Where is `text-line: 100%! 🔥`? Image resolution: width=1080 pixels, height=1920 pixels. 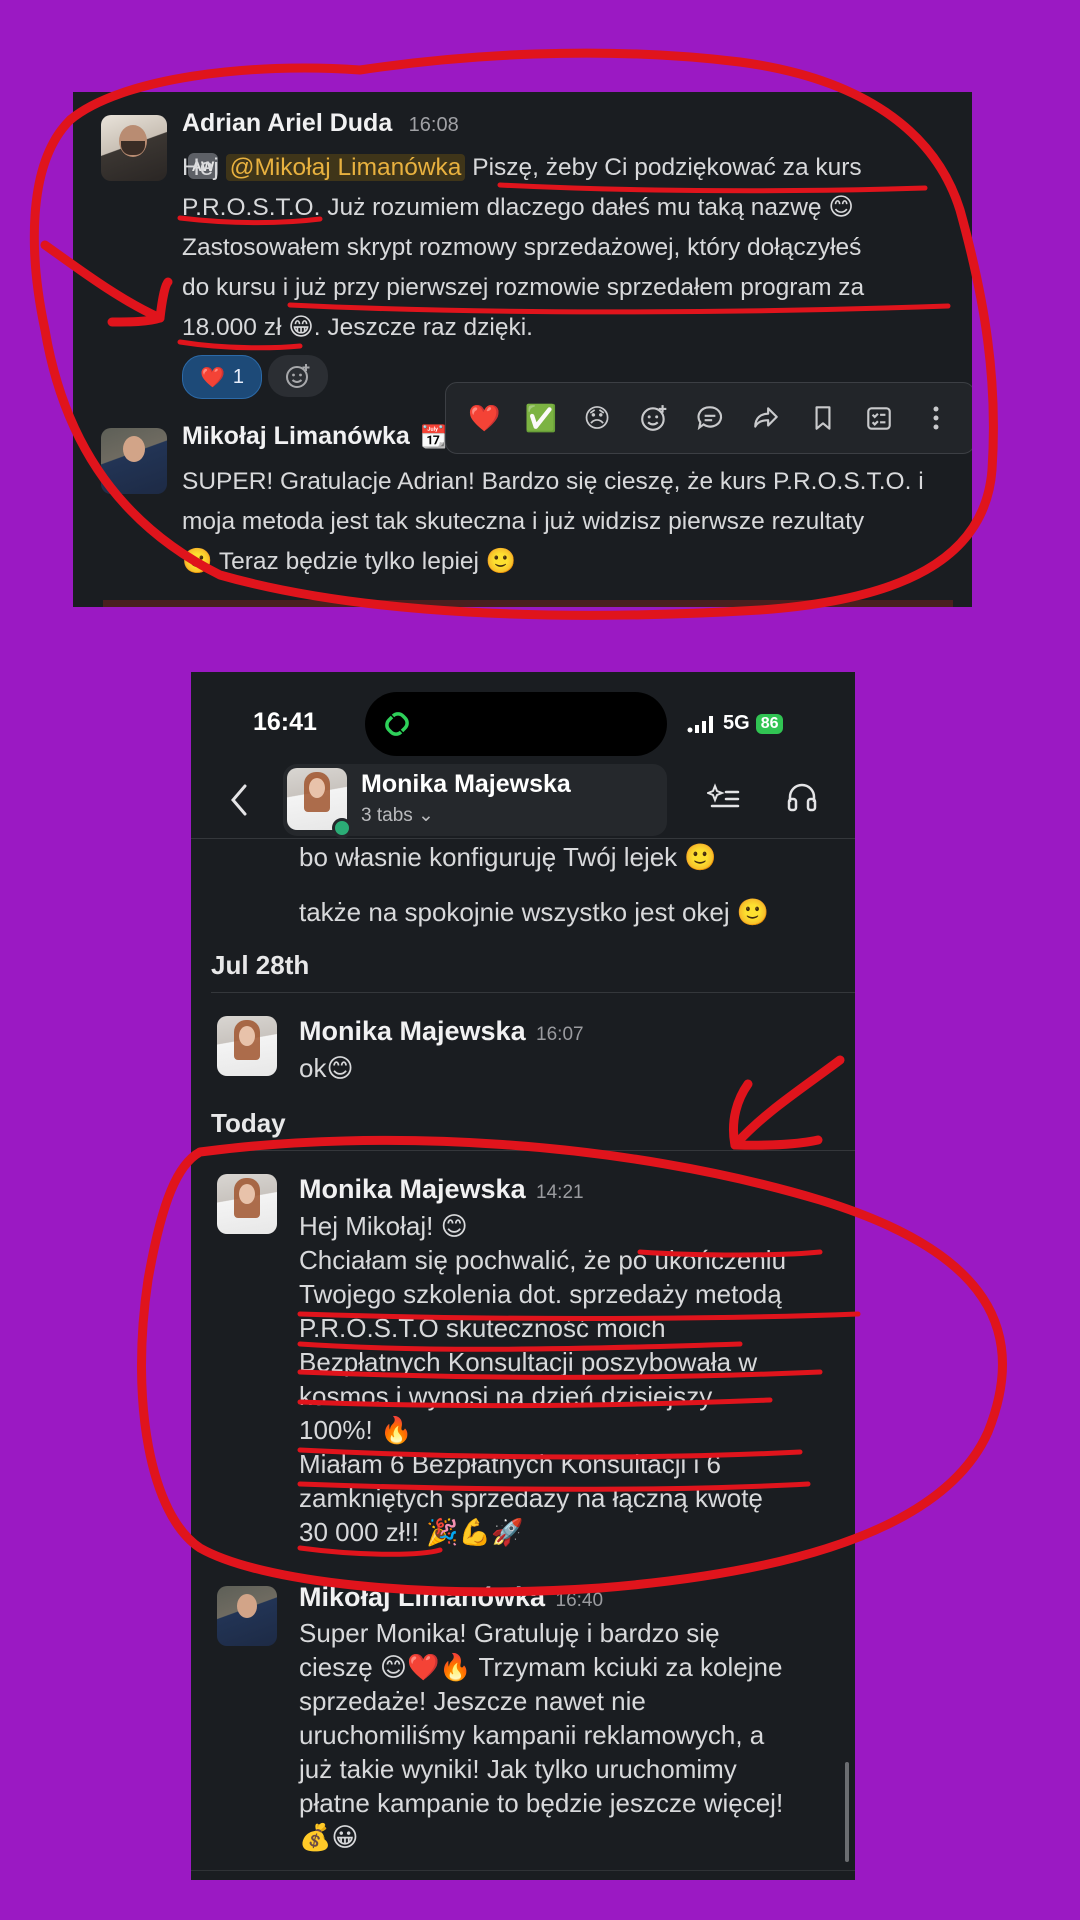
text-line: 100%! 🔥 is located at coordinates (356, 1430).